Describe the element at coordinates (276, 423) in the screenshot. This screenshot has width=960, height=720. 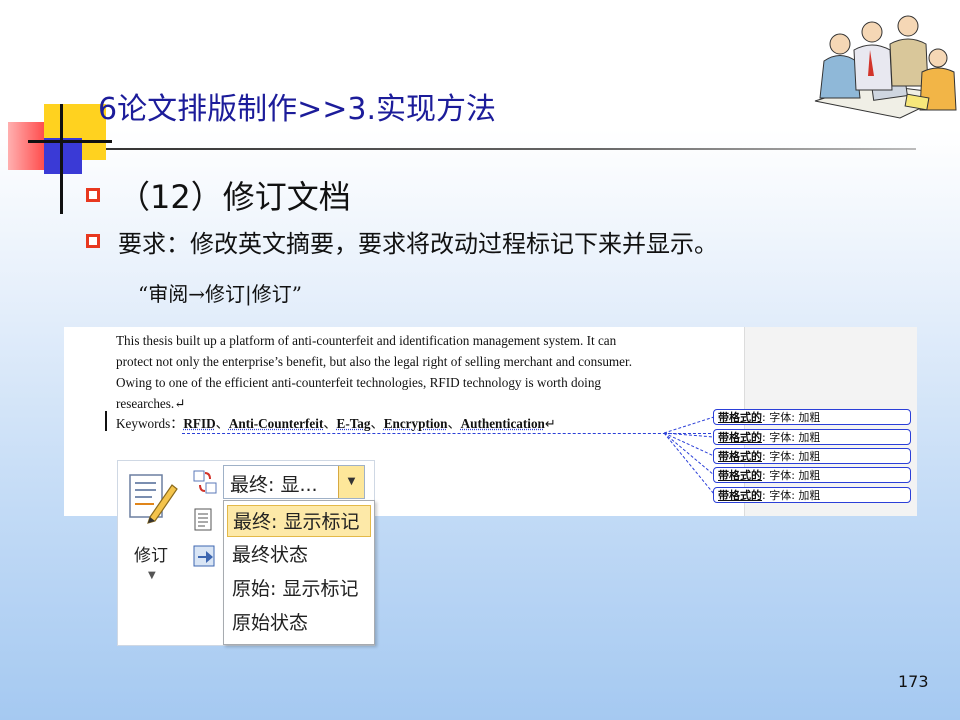
I see `keyword: Anti-Counterfeit` at that location.